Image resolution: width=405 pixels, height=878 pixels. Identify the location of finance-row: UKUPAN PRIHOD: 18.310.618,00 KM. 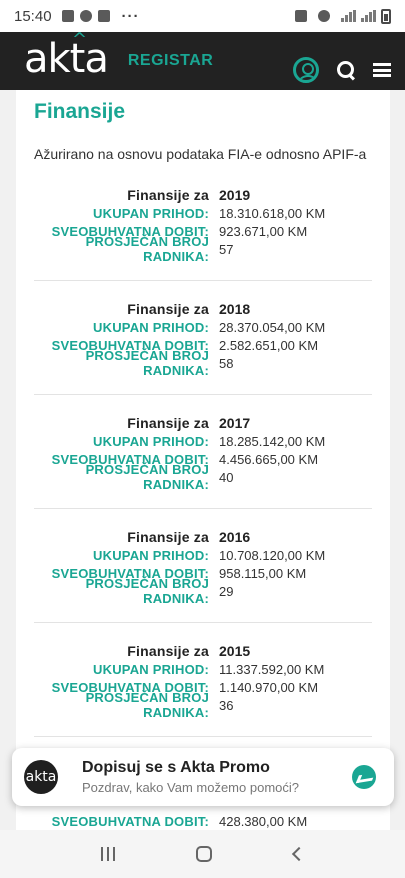
(203, 213).